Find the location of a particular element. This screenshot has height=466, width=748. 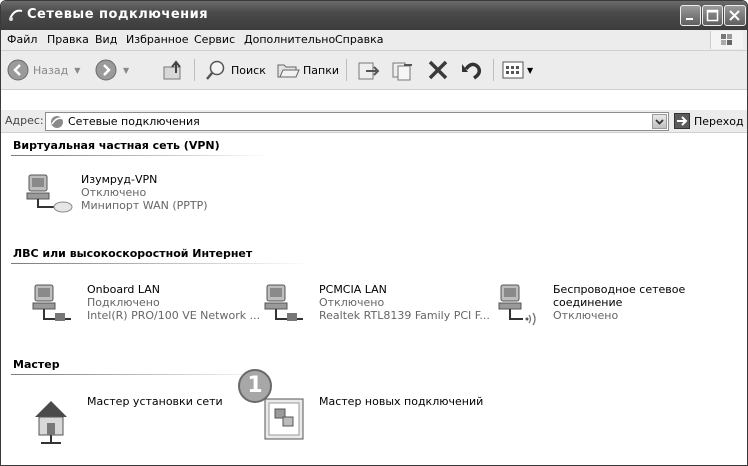

back-button: Назад ▼ is located at coordinates (43, 70).